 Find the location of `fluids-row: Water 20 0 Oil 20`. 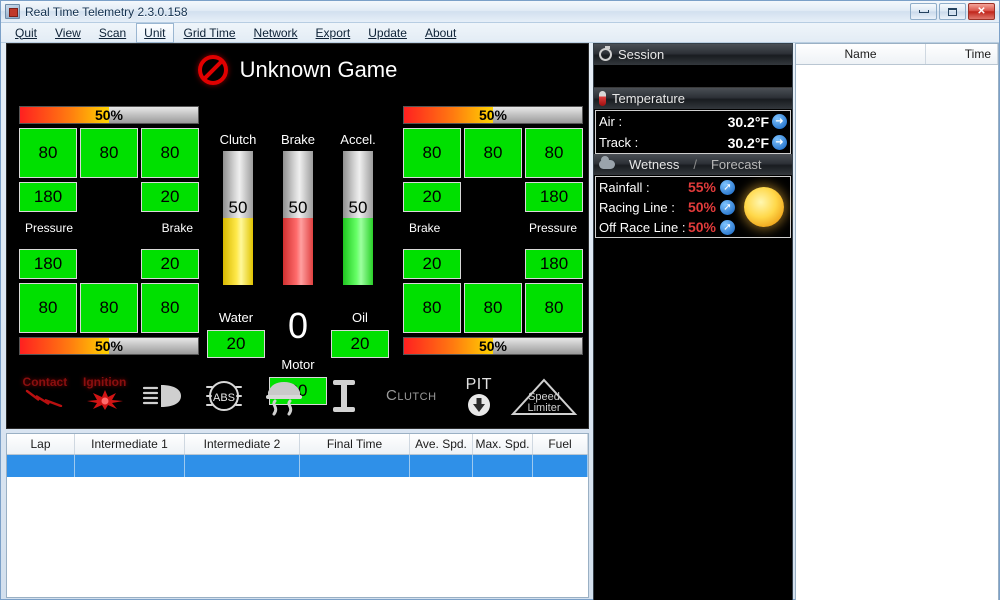

fluids-row: Water 20 0 Oil 20 is located at coordinates (298, 331).